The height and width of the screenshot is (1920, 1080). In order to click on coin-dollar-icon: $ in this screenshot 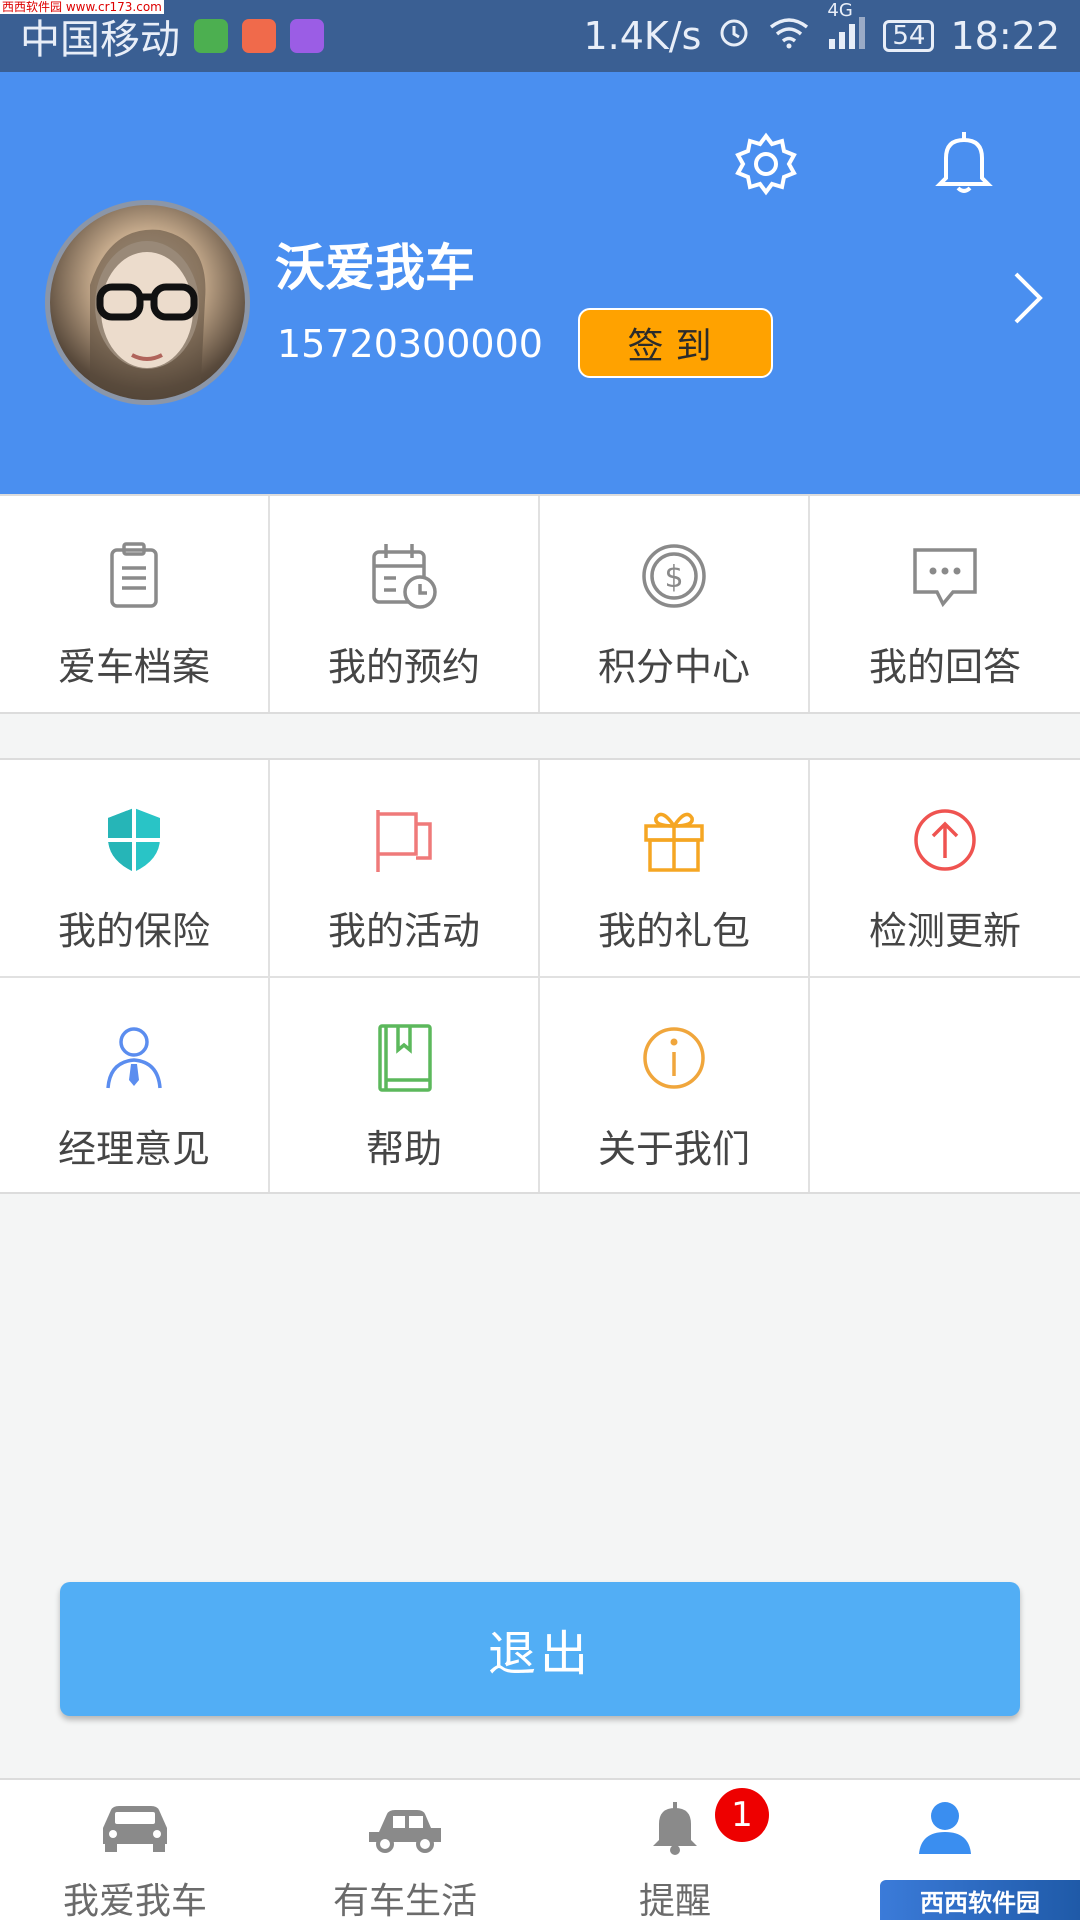, I will do `click(674, 578)`.